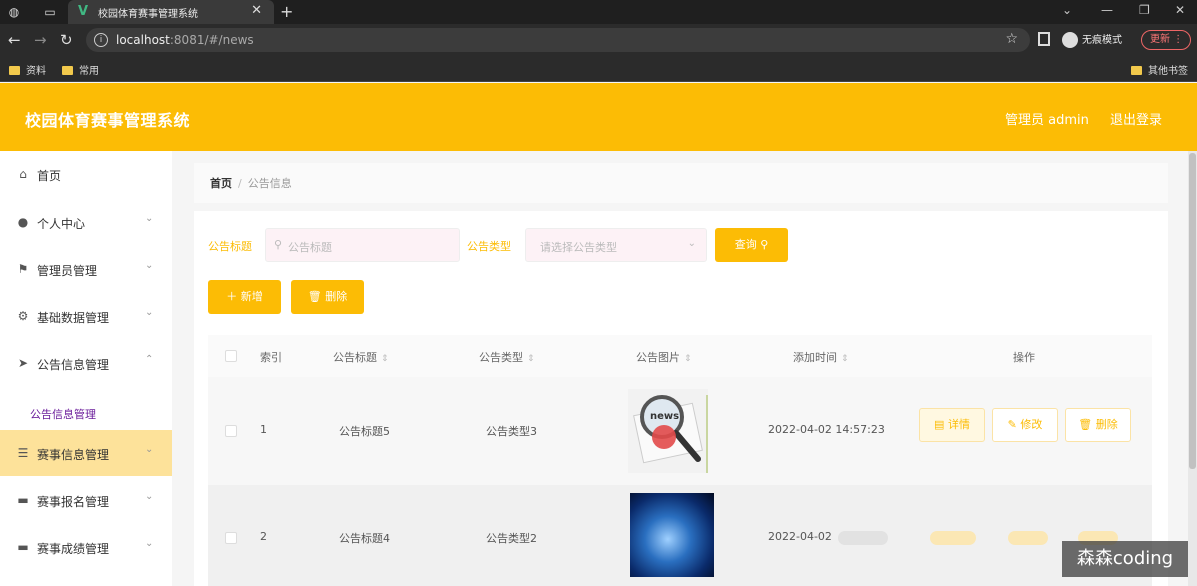 This screenshot has height=586, width=1197. I want to click on sidebar-subitem-news: 公告信息管理, so click(86, 413).